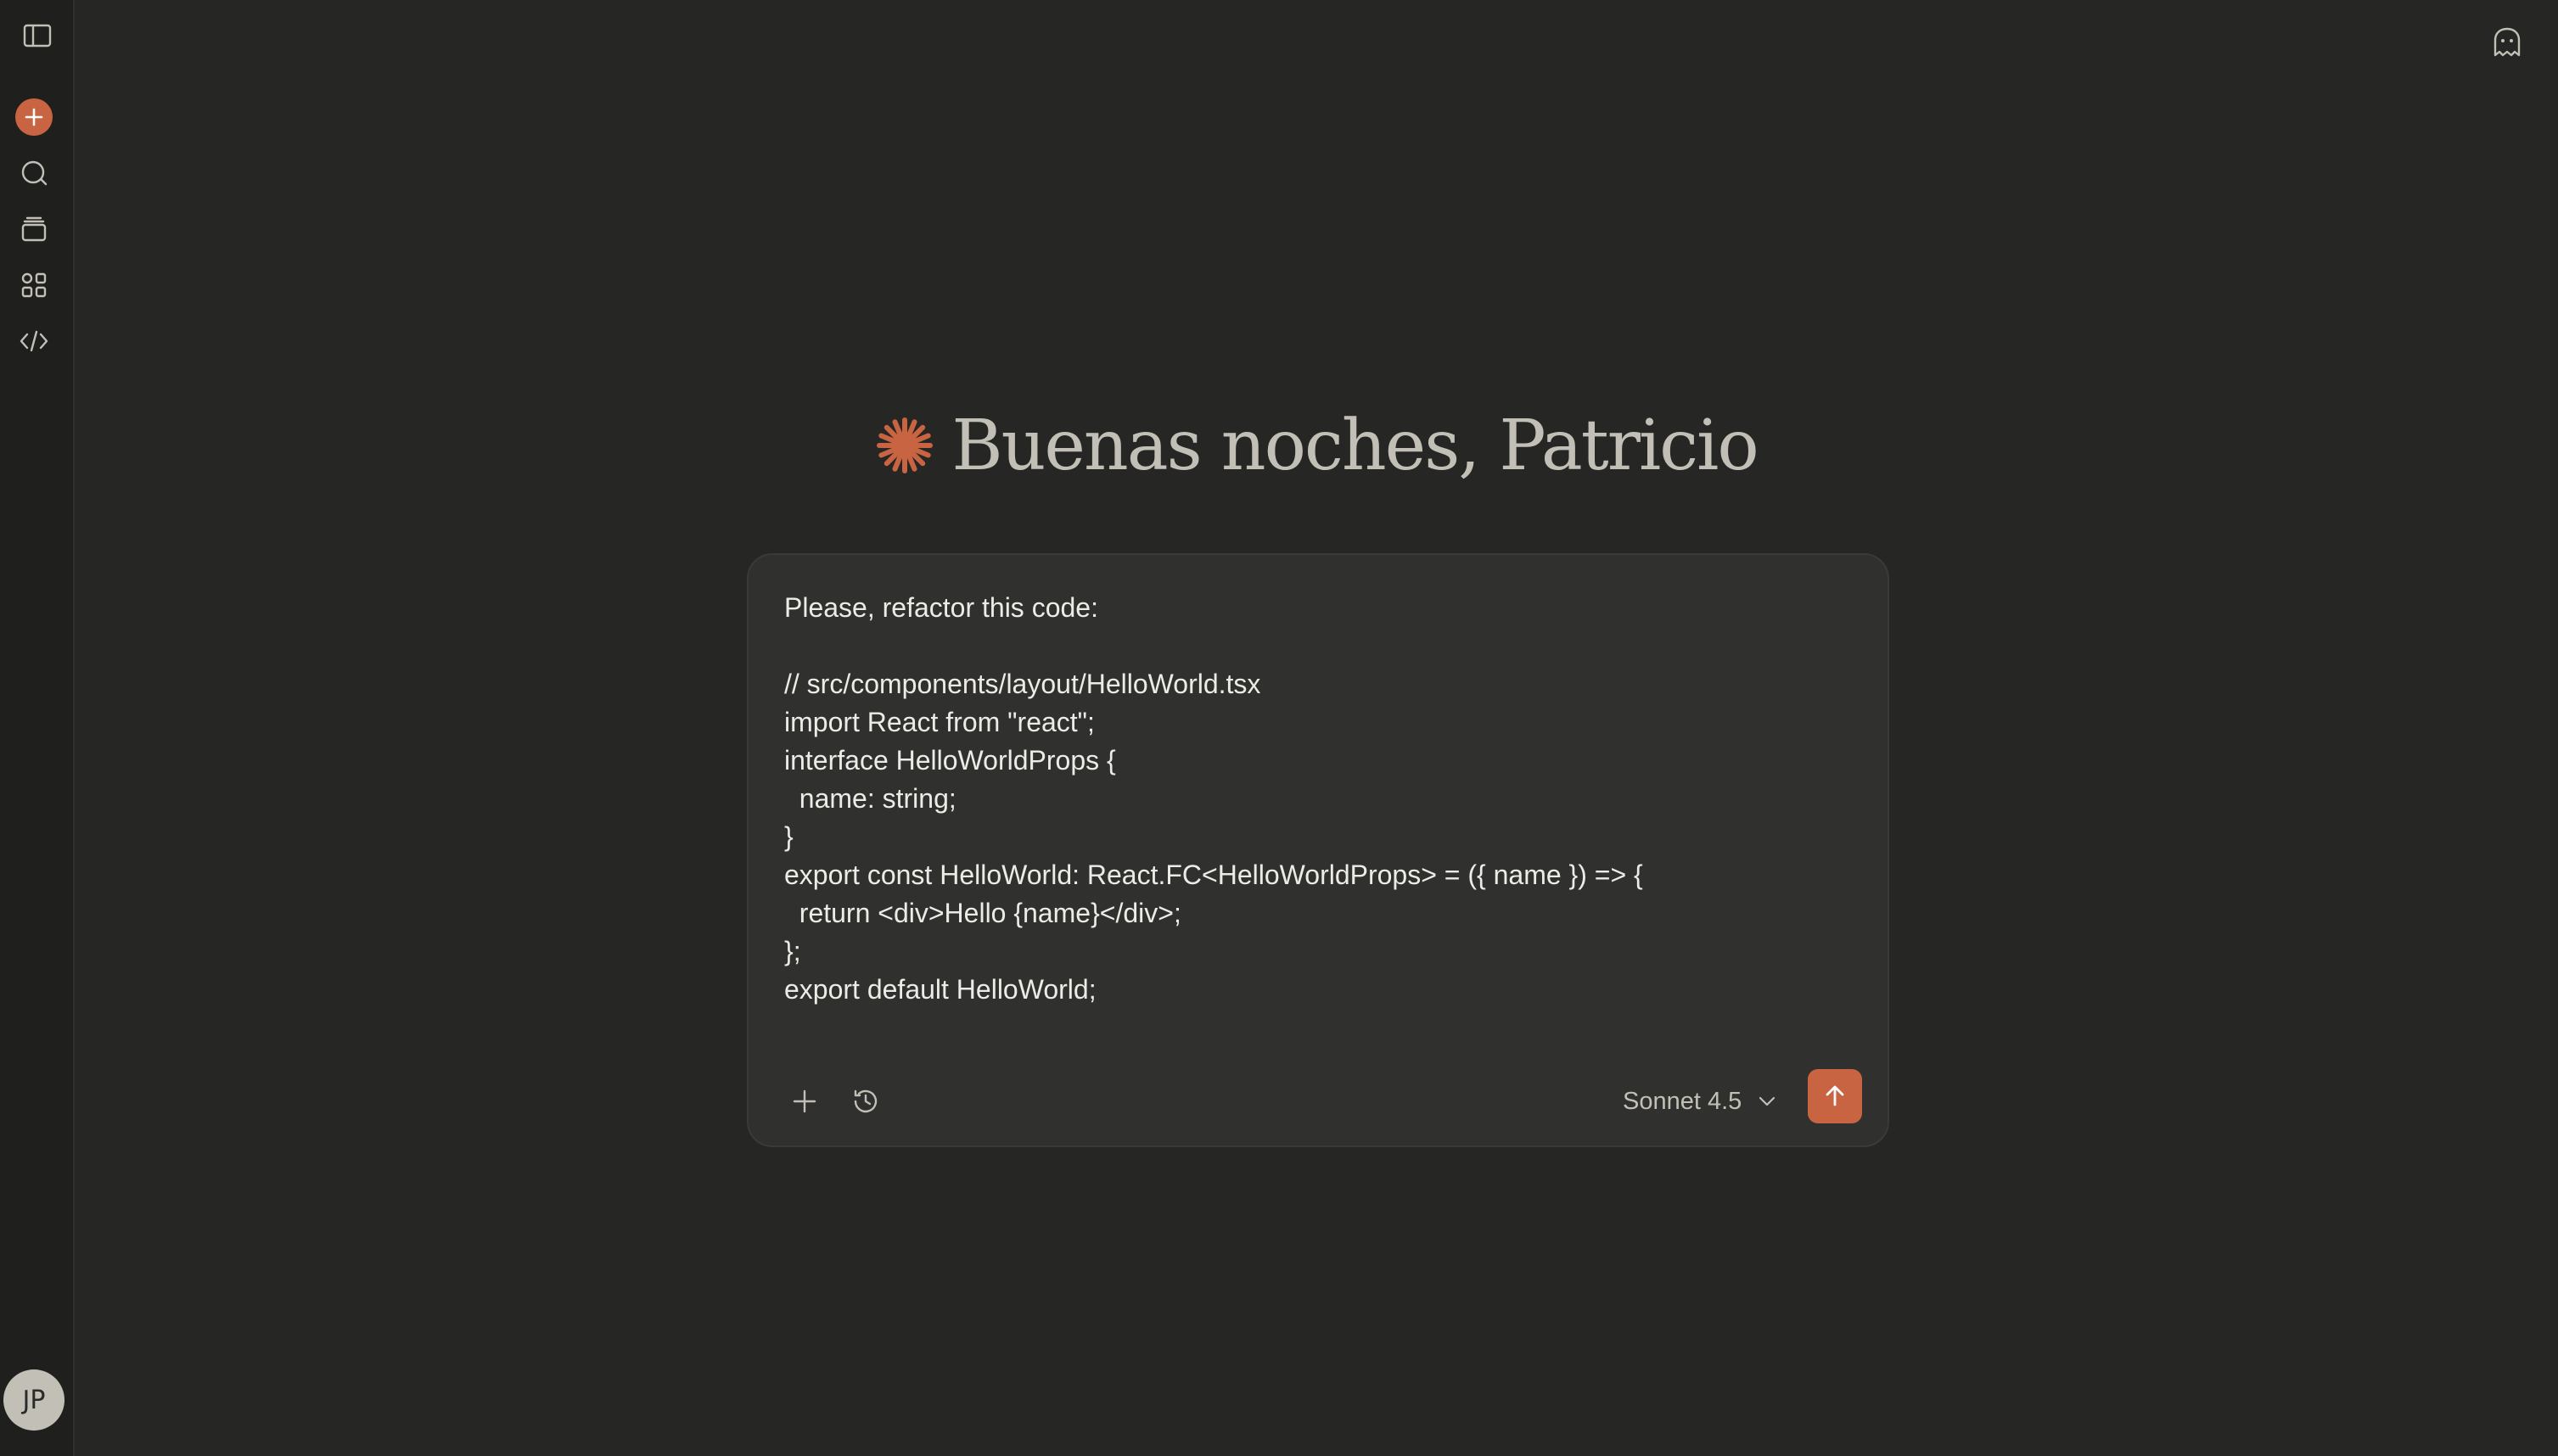  I want to click on sidebar-item-chats, so click(34, 173).